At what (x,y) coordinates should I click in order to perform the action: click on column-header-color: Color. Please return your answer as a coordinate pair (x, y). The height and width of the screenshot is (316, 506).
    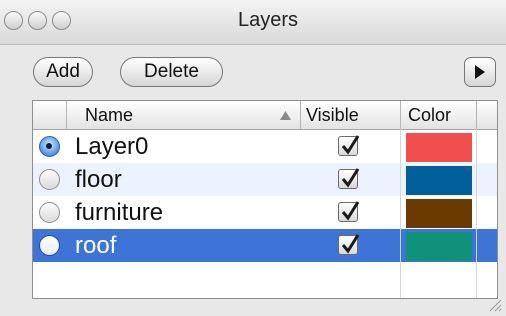
    Looking at the image, I should click on (443, 115).